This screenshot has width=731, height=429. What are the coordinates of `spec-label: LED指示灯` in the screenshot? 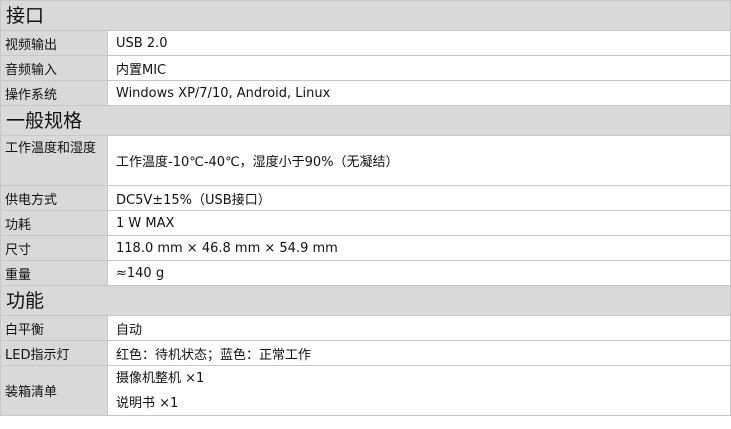 It's located at (54, 353).